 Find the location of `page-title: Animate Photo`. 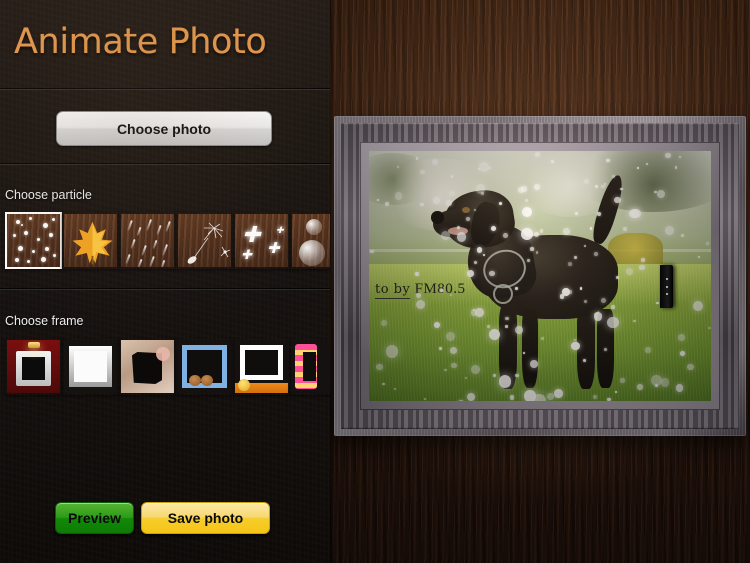

page-title: Animate Photo is located at coordinates (140, 42).